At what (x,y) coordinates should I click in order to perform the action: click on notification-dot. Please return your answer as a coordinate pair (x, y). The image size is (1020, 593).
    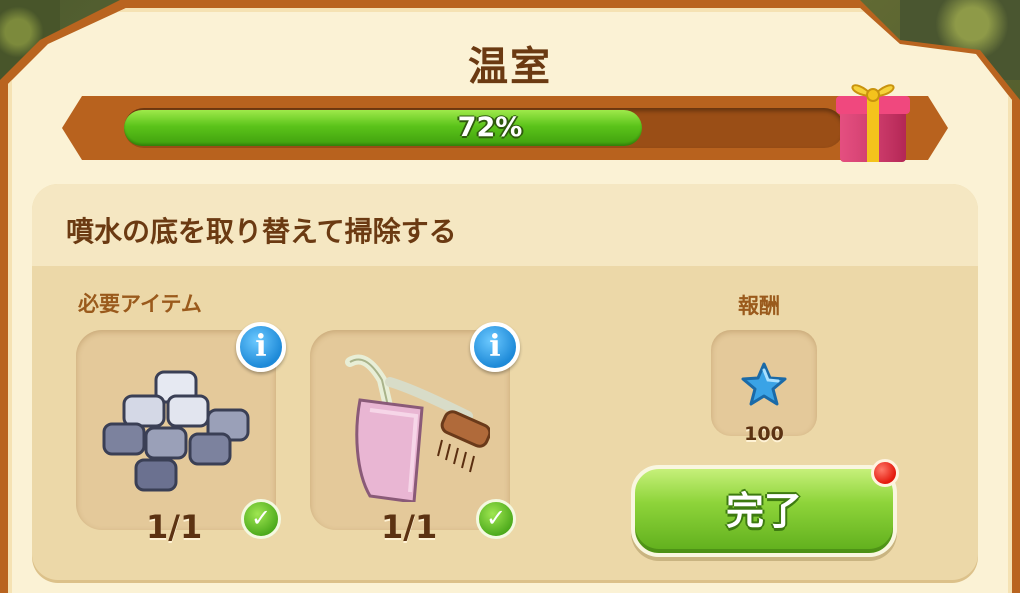
    Looking at the image, I should click on (885, 473).